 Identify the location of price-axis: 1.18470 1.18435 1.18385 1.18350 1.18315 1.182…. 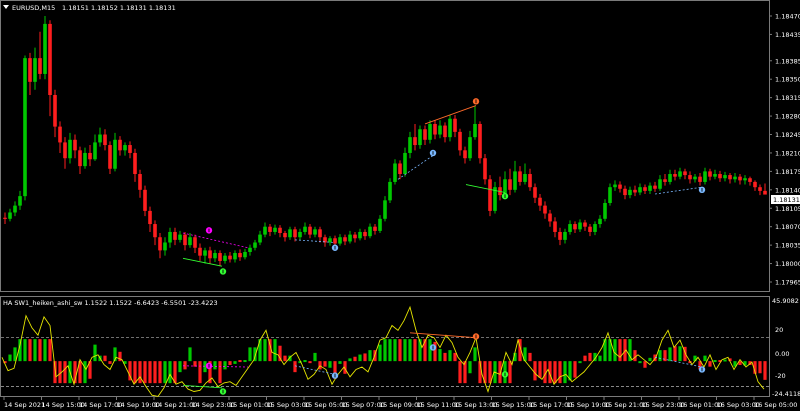
(784, 150).